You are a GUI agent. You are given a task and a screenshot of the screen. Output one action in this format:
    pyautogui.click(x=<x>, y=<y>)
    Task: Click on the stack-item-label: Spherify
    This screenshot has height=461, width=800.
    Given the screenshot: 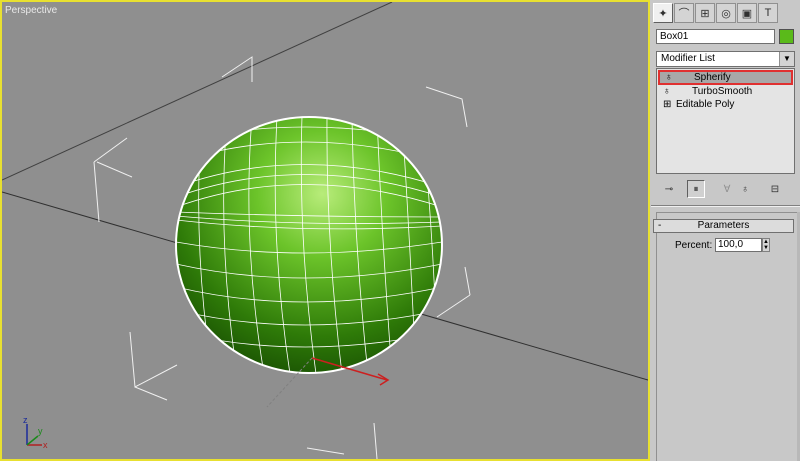 What is the action you would take?
    pyautogui.click(x=712, y=77)
    